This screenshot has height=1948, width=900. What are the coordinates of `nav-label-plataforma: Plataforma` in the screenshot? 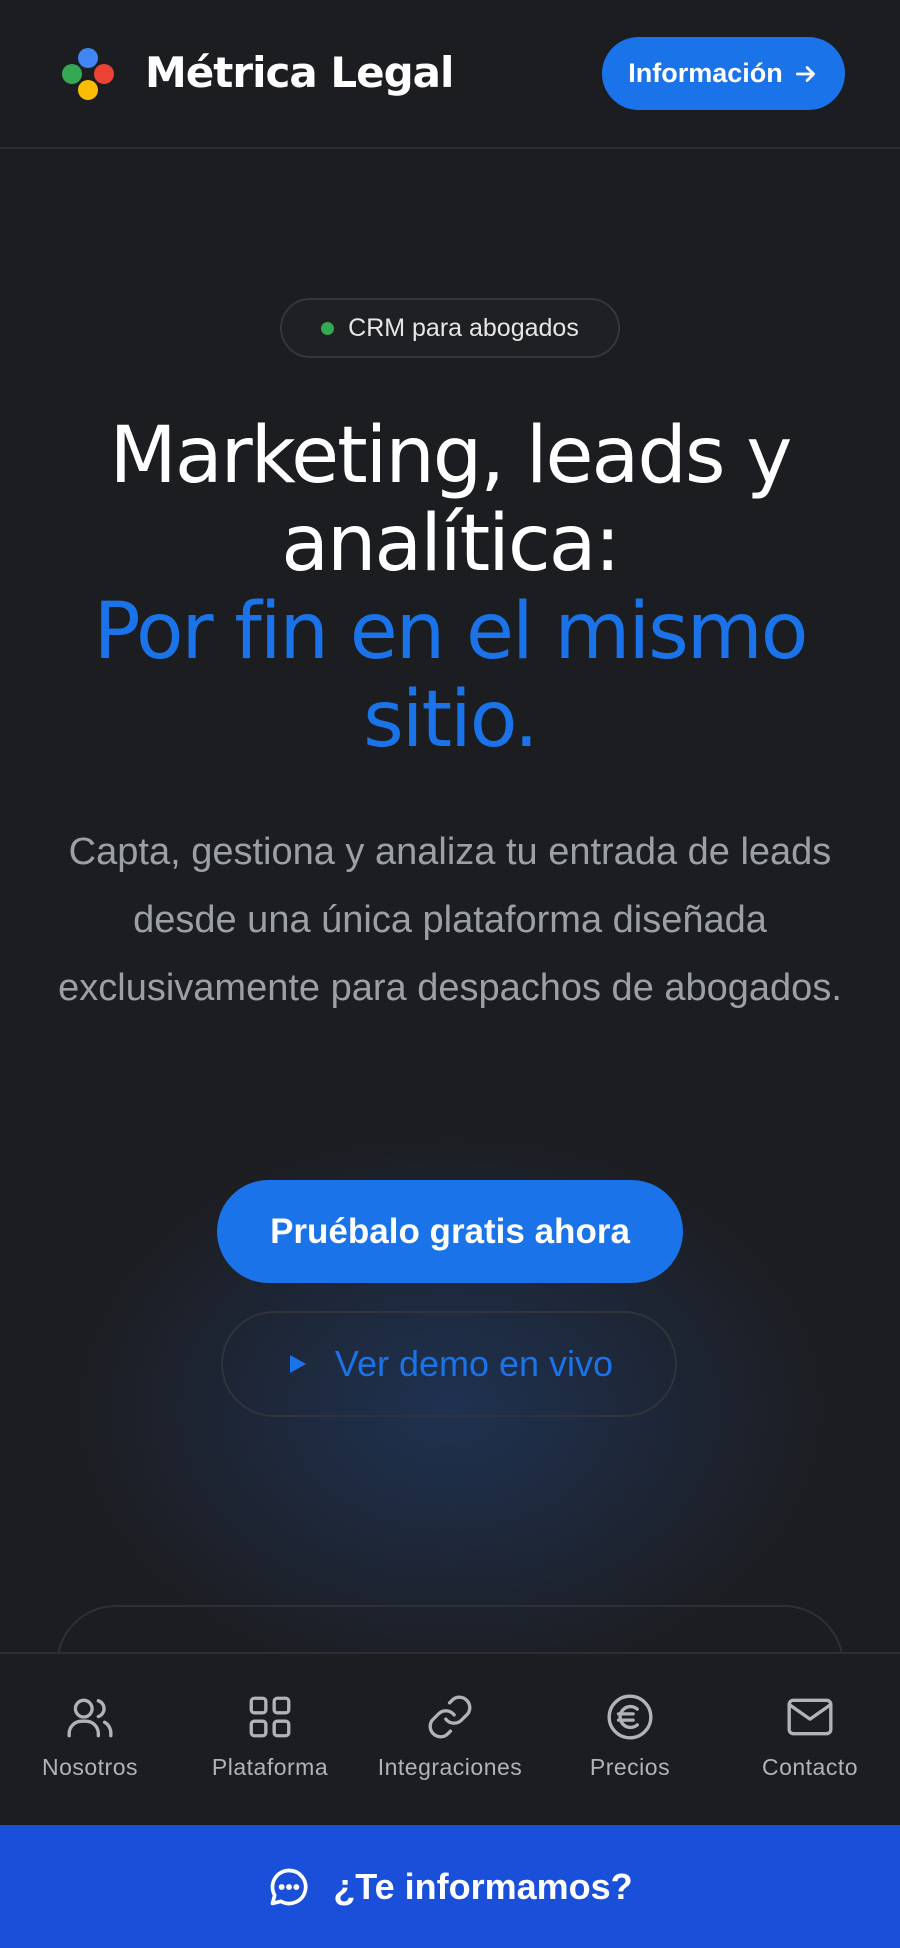 It's located at (270, 1767).